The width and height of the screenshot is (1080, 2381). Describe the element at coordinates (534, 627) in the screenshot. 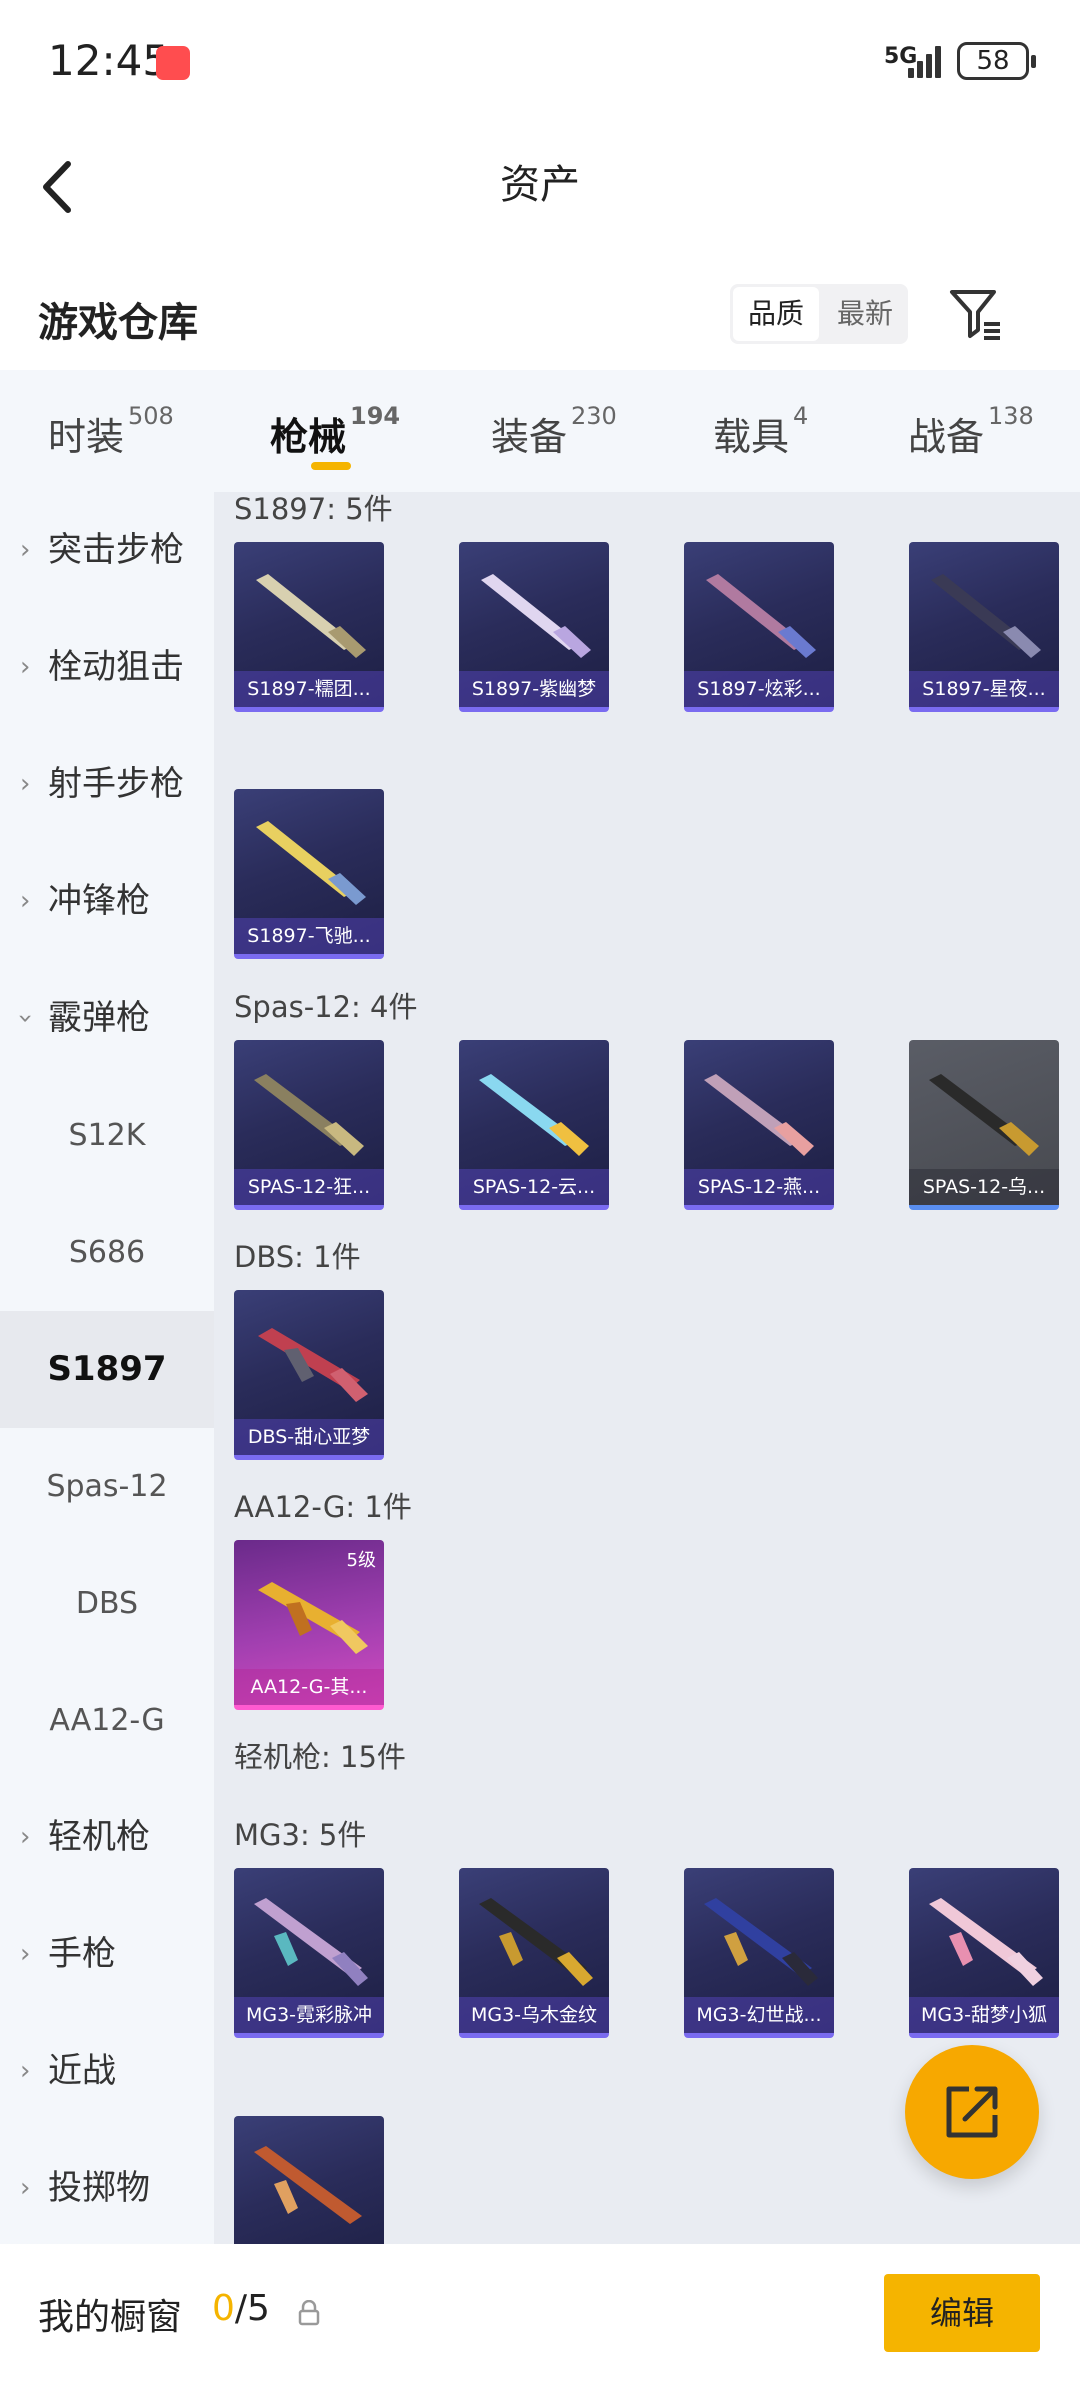

I see `item-card: S1897-紫幽梦` at that location.